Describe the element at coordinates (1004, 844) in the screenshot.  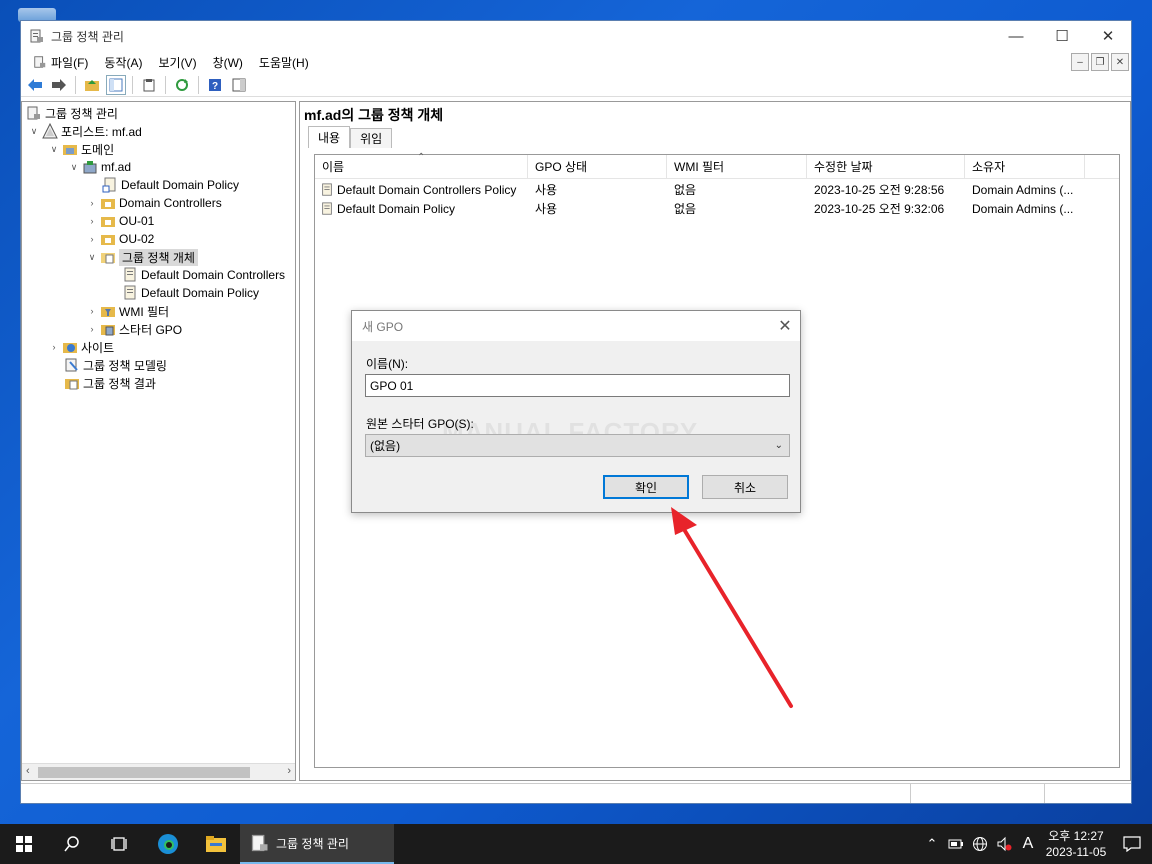
I see `volume-muted-icon` at that location.